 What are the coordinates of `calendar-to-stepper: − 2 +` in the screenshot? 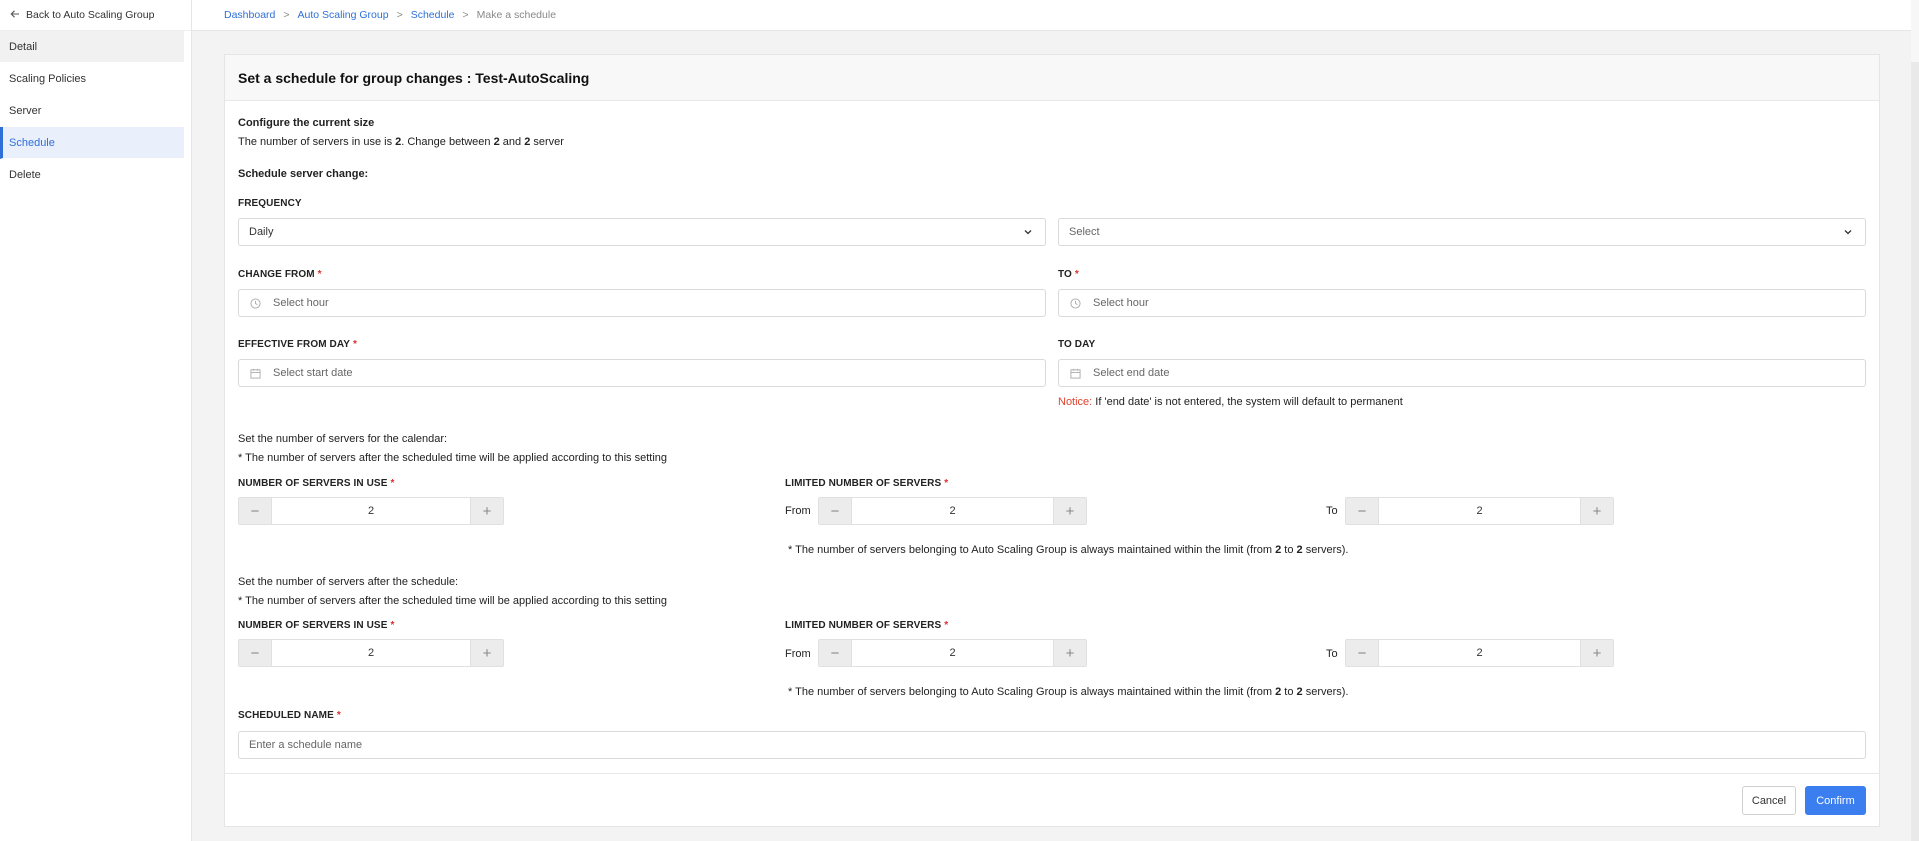 It's located at (1479, 511).